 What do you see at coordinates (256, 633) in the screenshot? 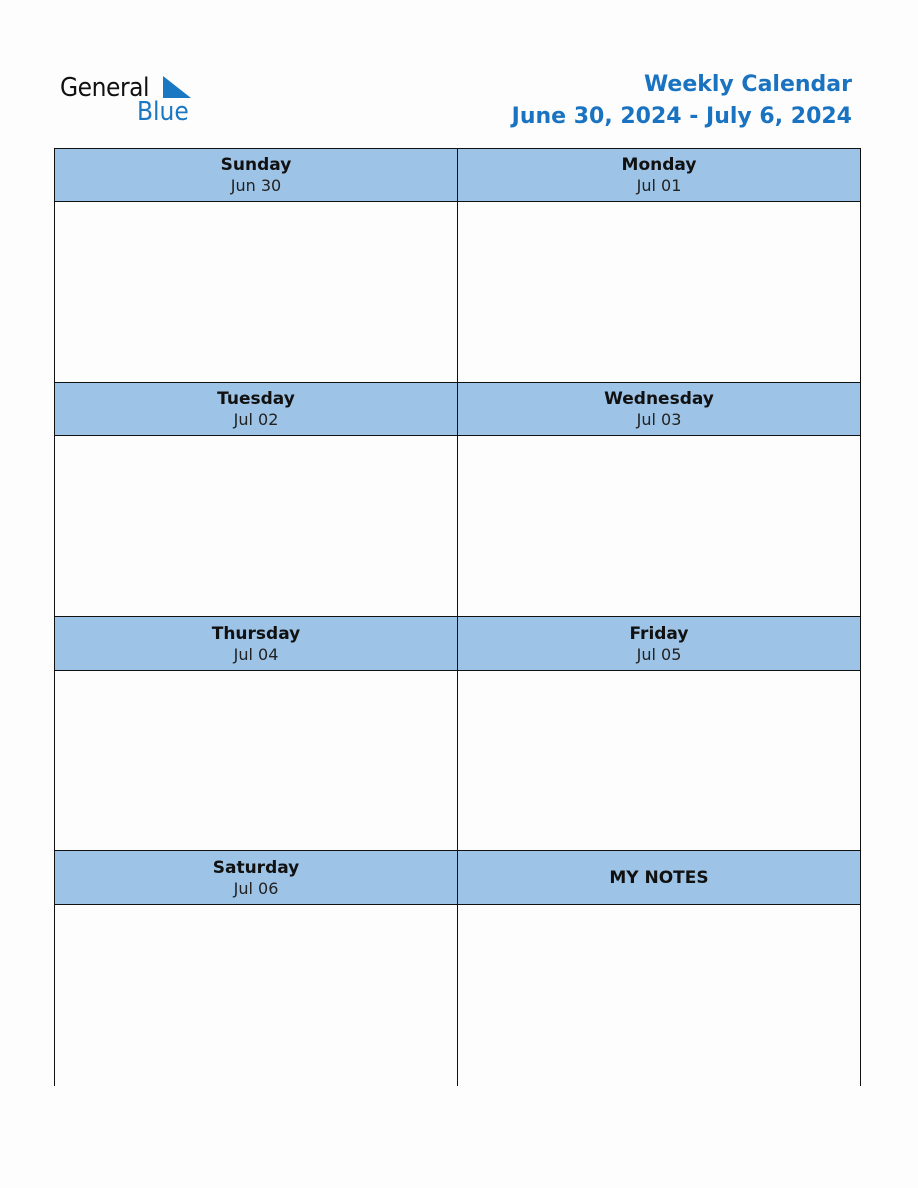
I see `day-name: Thursday` at bounding box center [256, 633].